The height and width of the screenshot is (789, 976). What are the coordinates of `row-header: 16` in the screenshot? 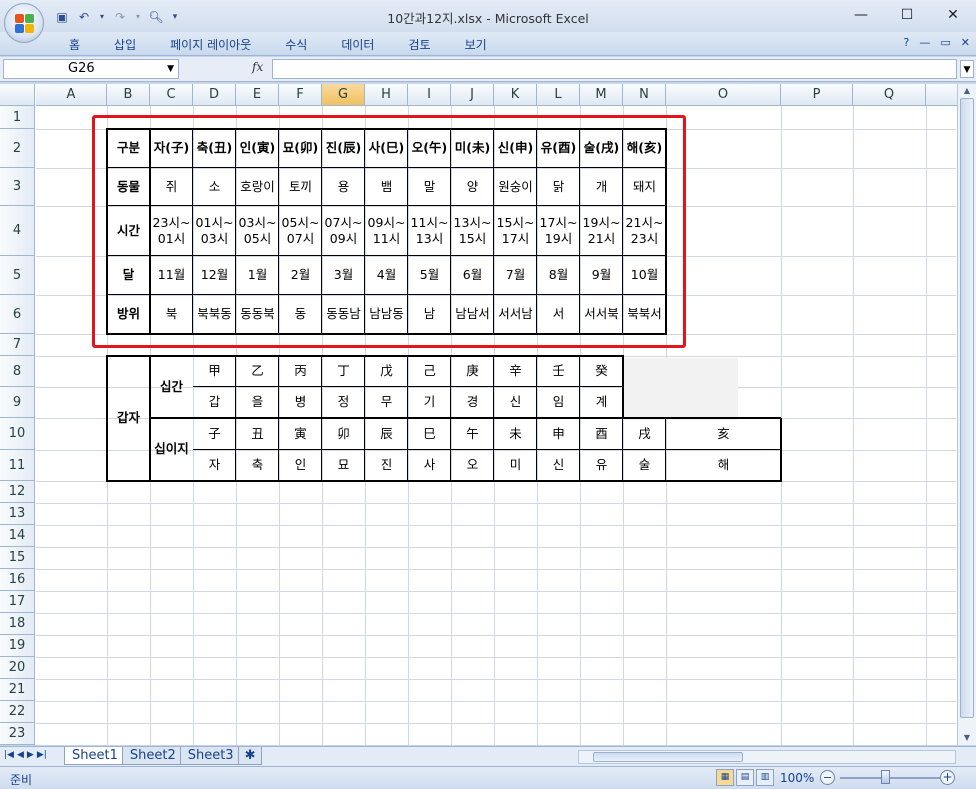 It's located at (17, 580).